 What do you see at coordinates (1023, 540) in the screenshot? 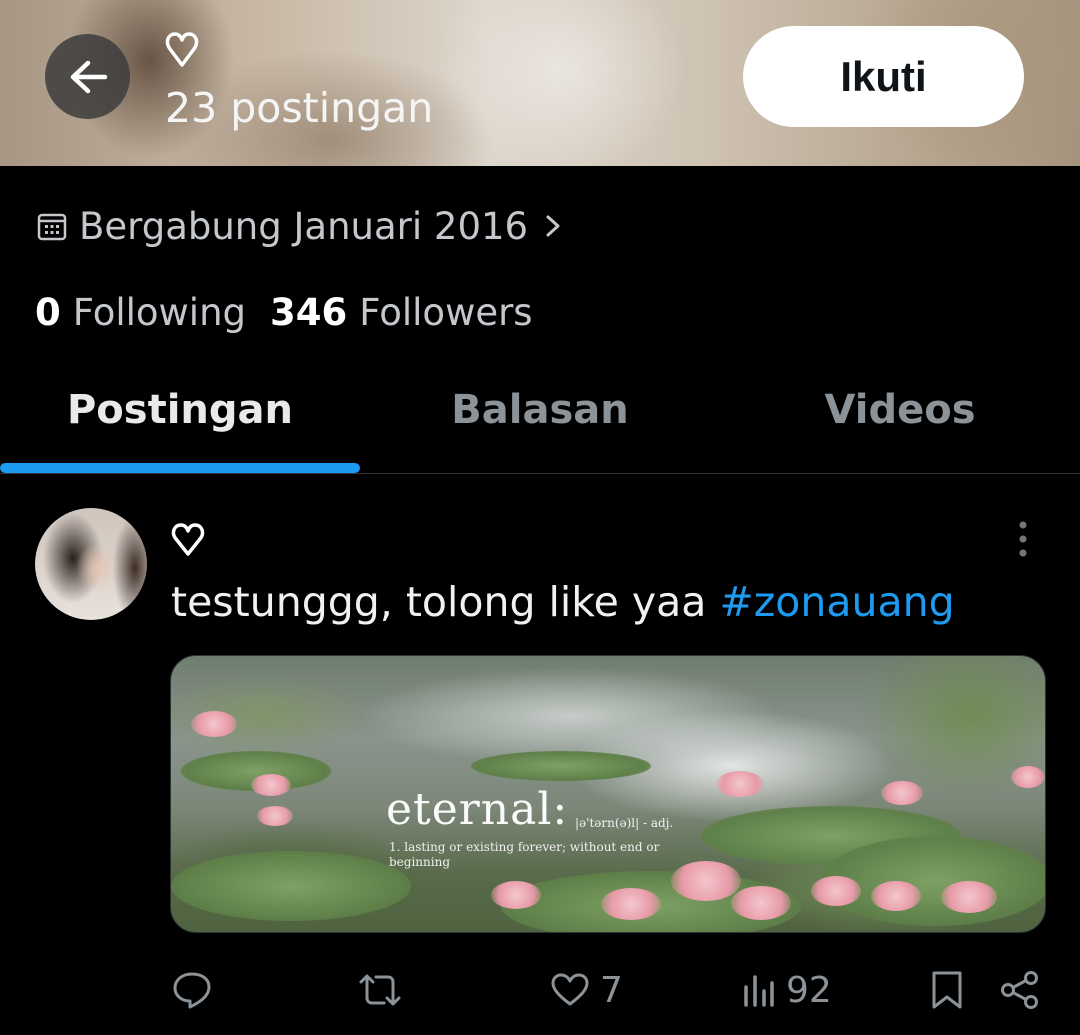
I see `more-options-icon` at bounding box center [1023, 540].